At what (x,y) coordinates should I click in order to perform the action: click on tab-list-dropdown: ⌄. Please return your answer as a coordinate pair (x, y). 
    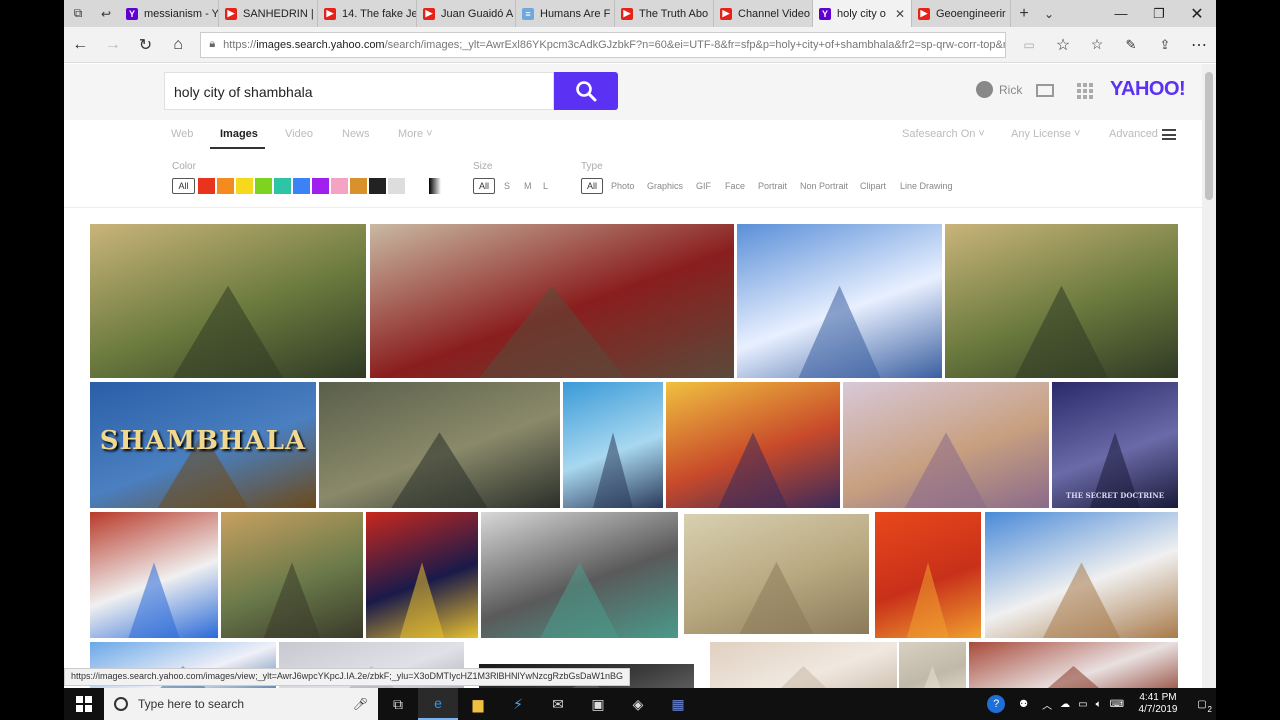
    Looking at the image, I should click on (1049, 13).